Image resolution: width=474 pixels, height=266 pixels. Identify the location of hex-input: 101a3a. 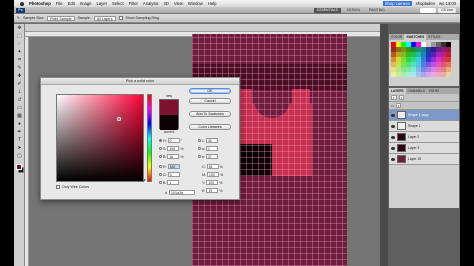
(182, 192).